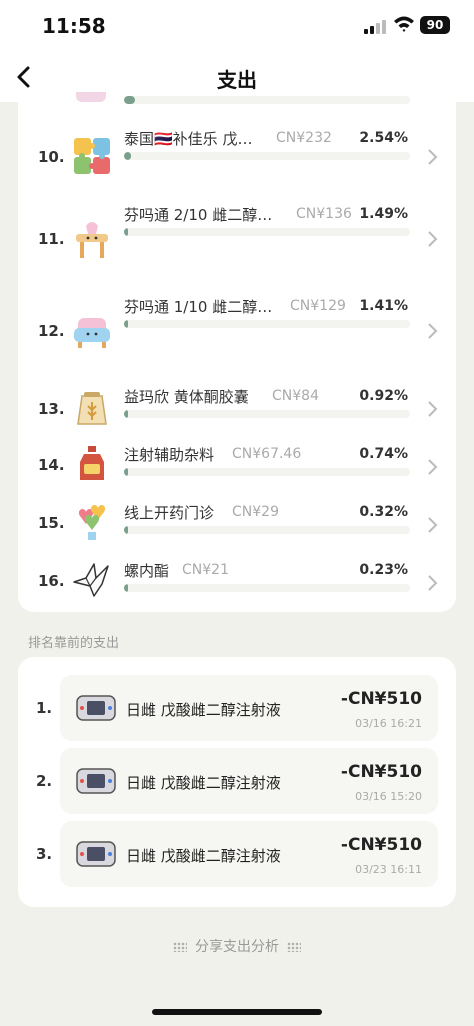 Image resolution: width=474 pixels, height=1026 pixels. Describe the element at coordinates (92, 463) in the screenshot. I see `honey-bottle-icon` at that location.